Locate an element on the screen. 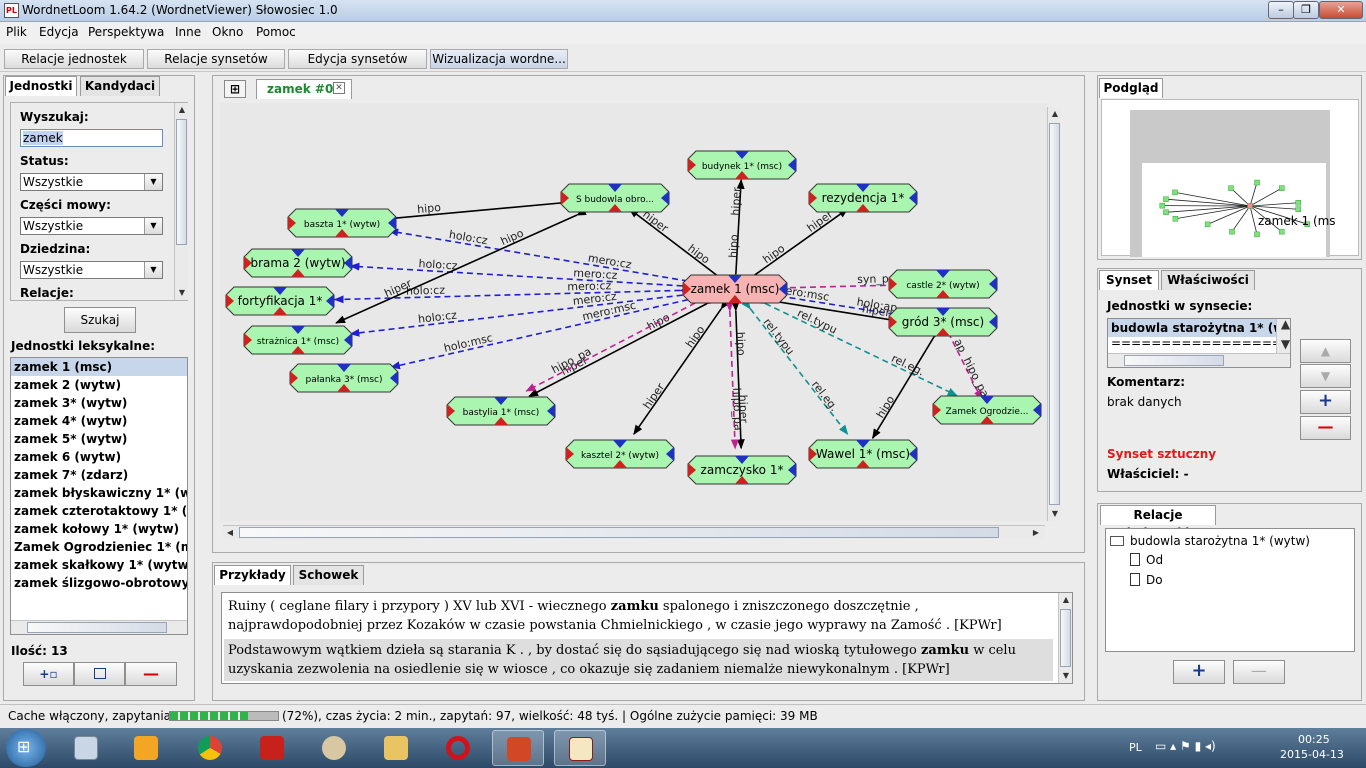 This screenshot has width=1366, height=768. add-synset-unit-button: + is located at coordinates (1325, 402).